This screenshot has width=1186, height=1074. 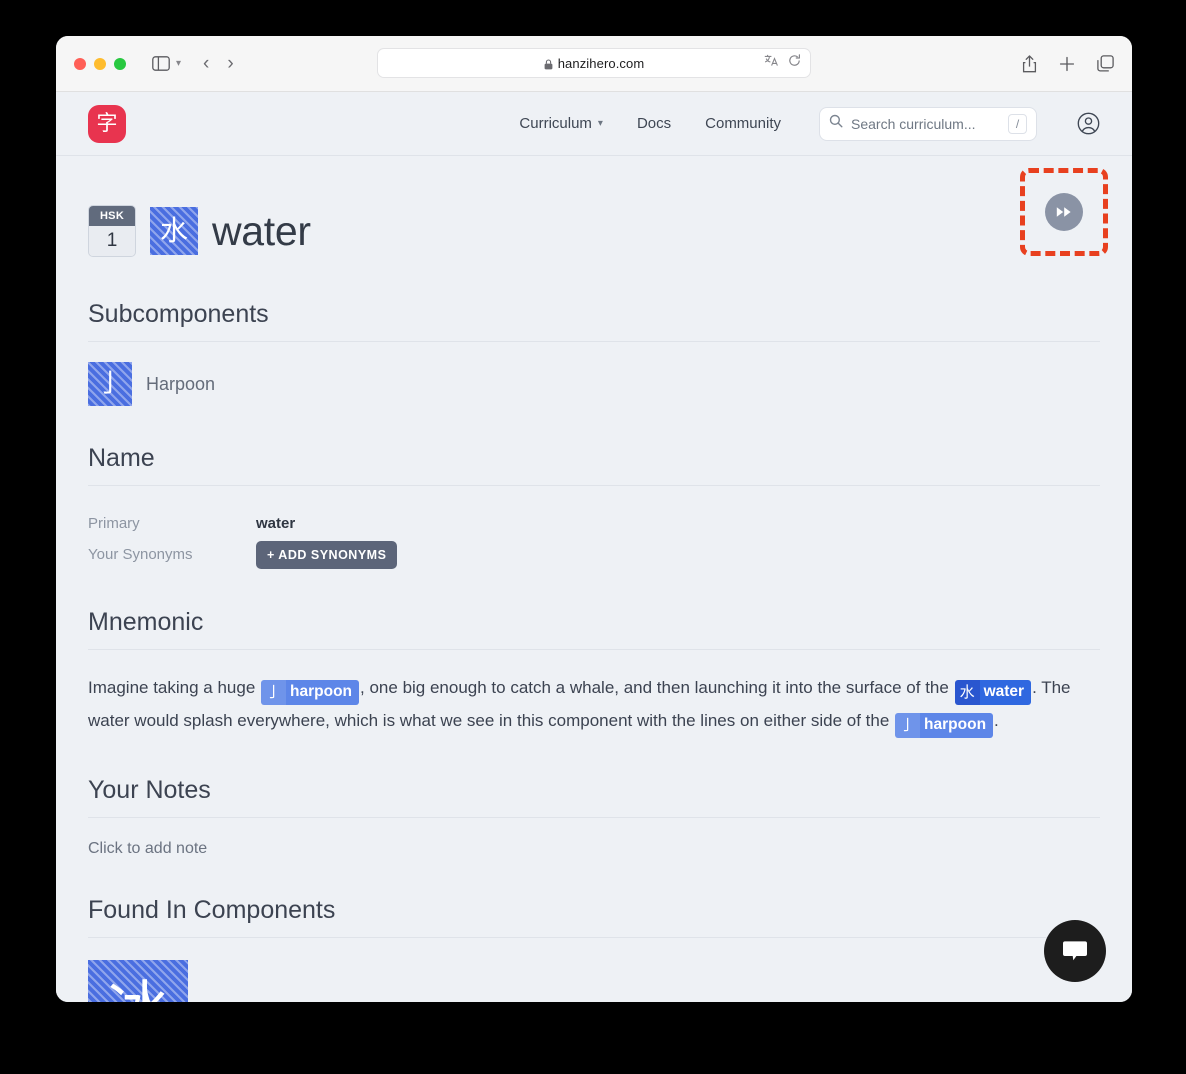 I want to click on chevron-down-icon: ▾, so click(x=600, y=123).